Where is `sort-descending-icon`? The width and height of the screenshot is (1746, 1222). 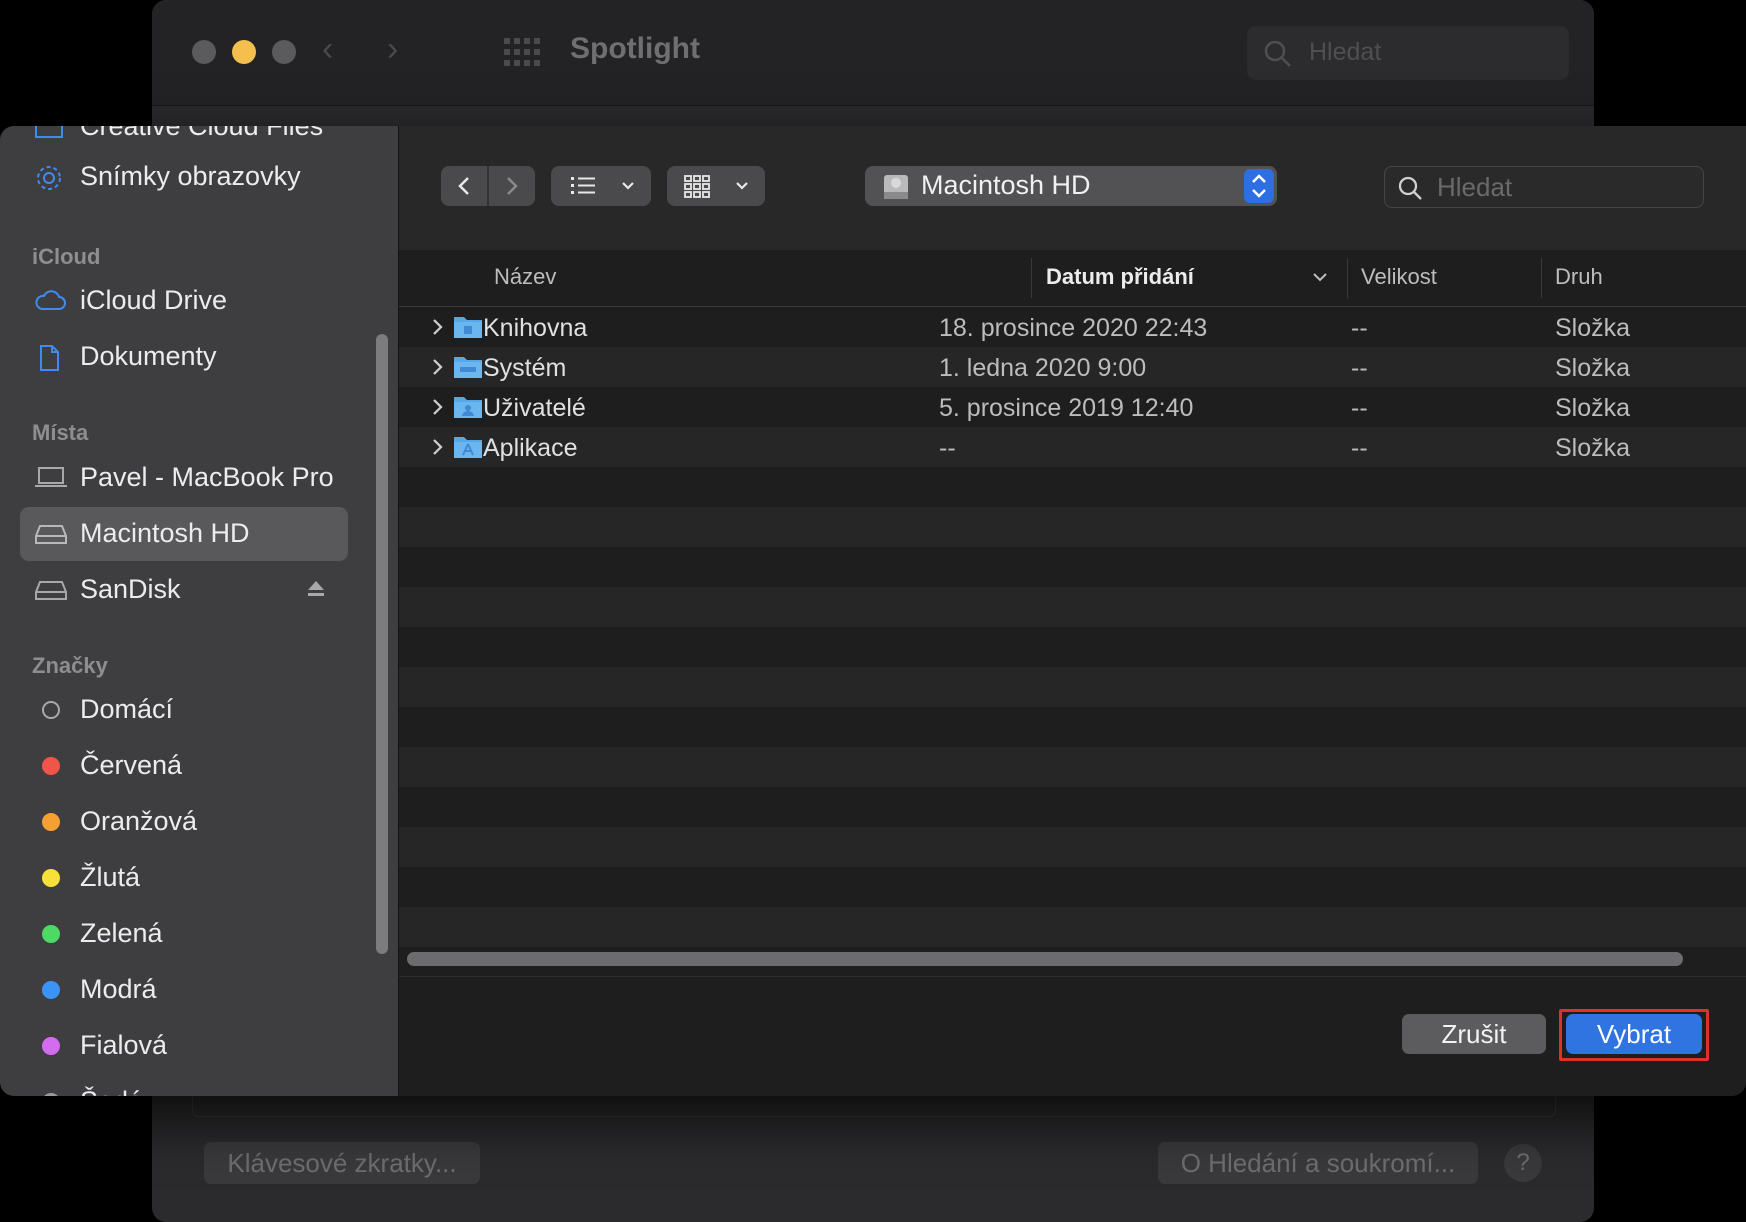
sort-descending-icon is located at coordinates (1320, 279).